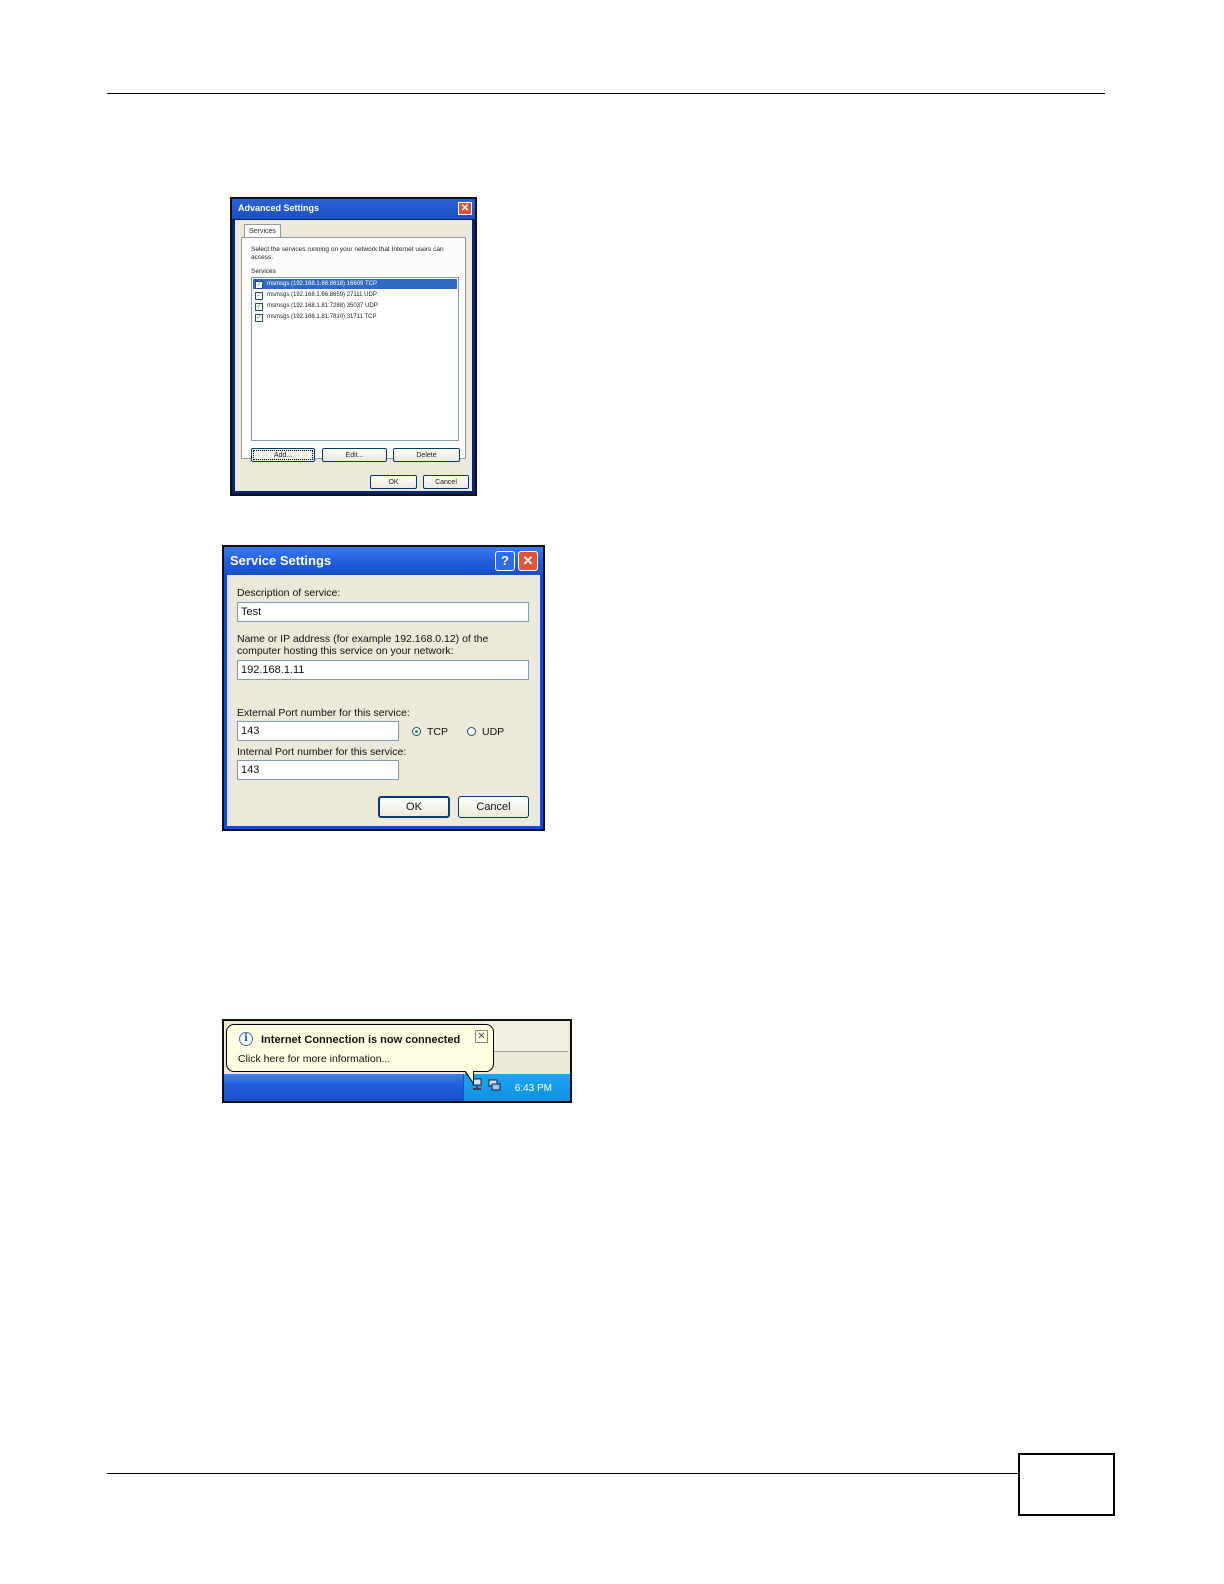 This screenshot has width=1224, height=1584. I want to click on page-number-box, so click(1066, 1484).